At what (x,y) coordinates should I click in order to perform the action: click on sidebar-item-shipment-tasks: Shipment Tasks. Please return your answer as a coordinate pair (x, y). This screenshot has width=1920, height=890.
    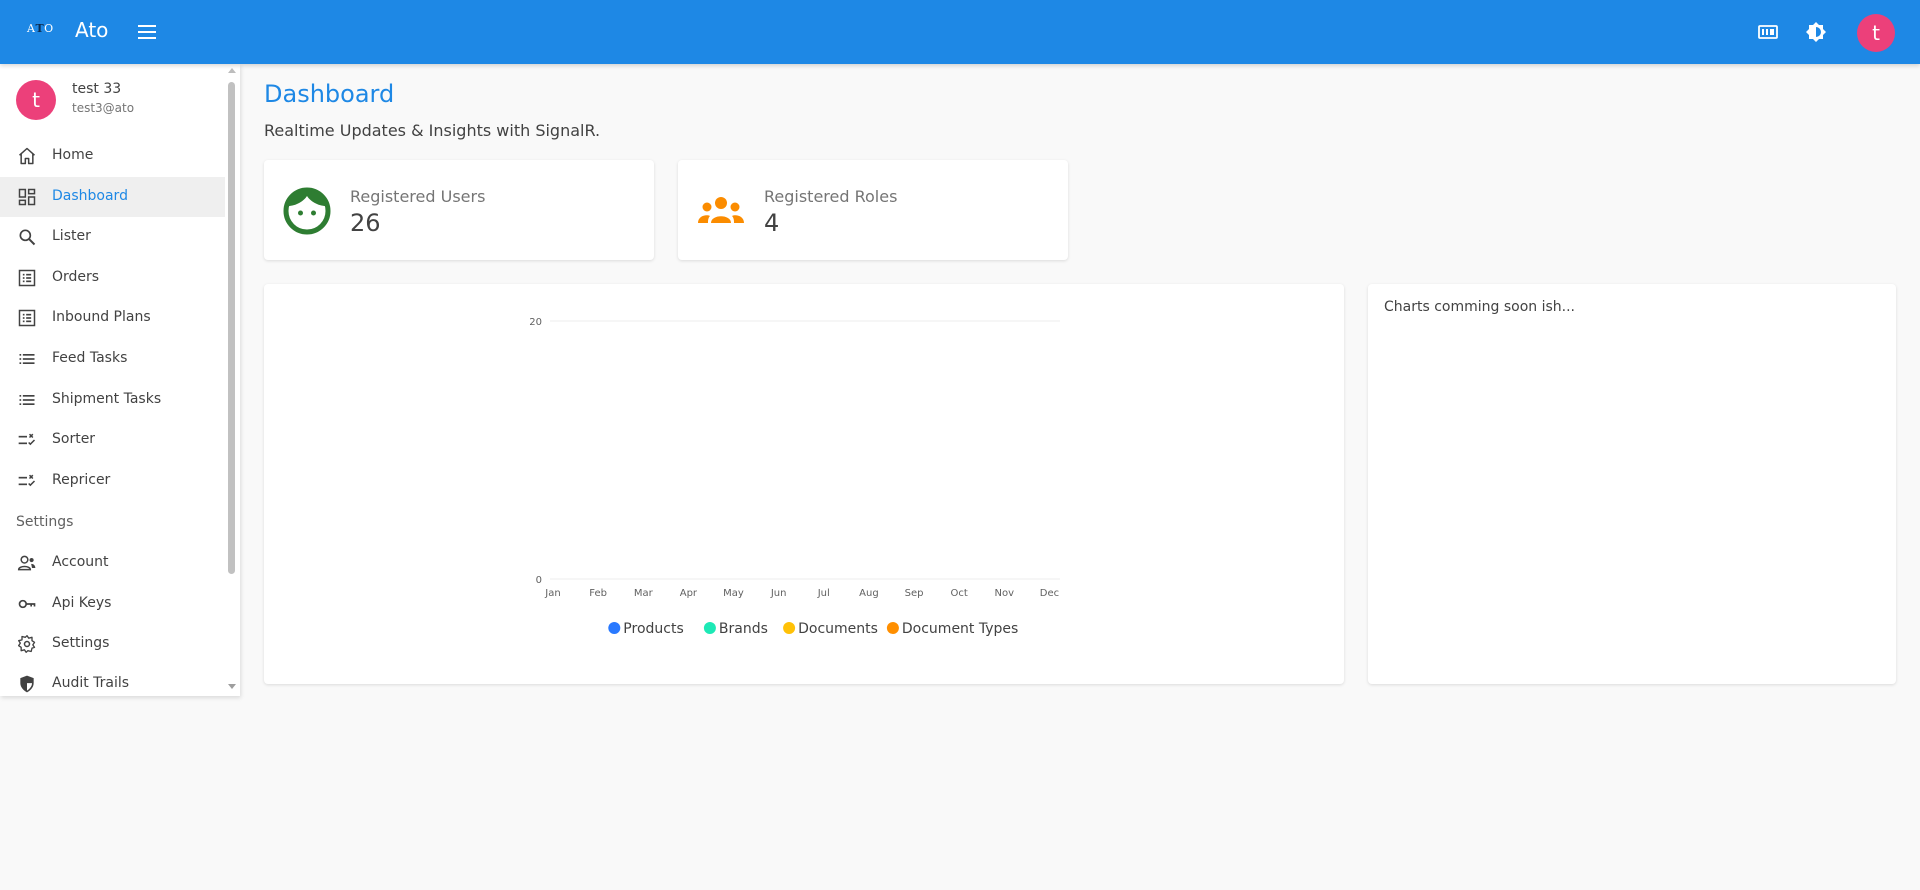
    Looking at the image, I should click on (112, 400).